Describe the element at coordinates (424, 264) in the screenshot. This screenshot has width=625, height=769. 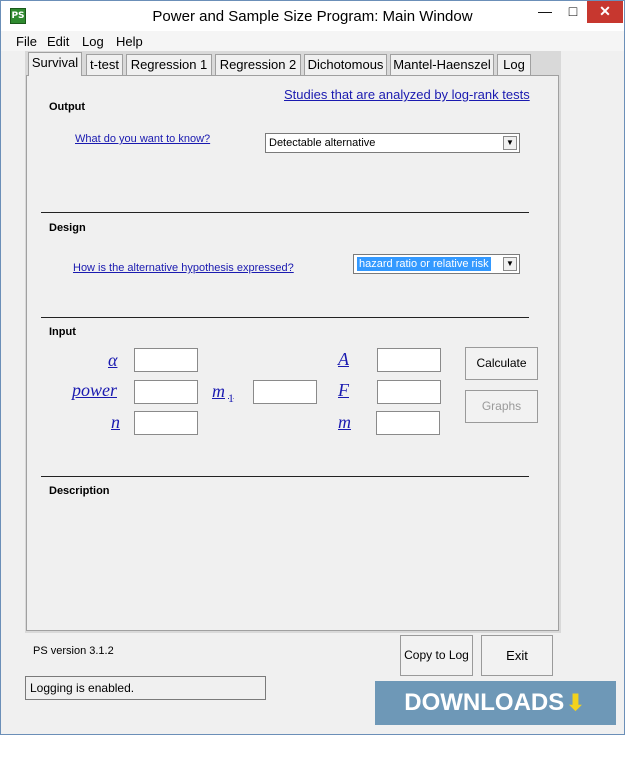
I see `design-select-value: hazard ratio or relative risk` at that location.